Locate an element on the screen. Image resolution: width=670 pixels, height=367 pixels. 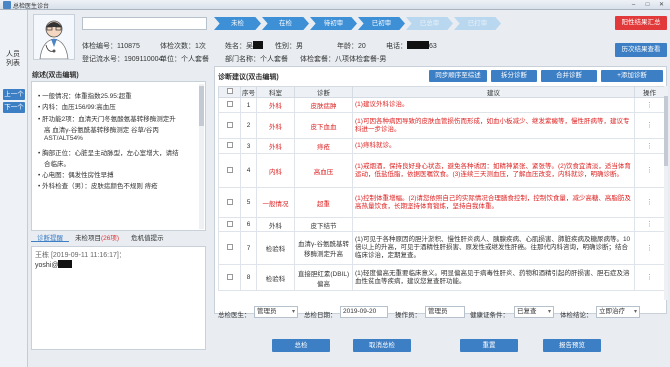
table-row: 1 外科 皮肤痣肿 (1)建议外科诊治。 ⋮ is located at coordinates (441, 105).